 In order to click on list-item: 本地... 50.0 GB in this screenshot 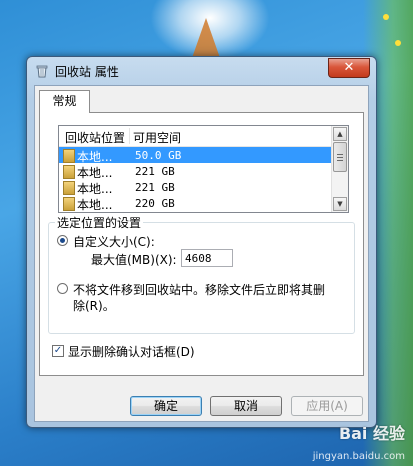, I will do `click(195, 155)`.